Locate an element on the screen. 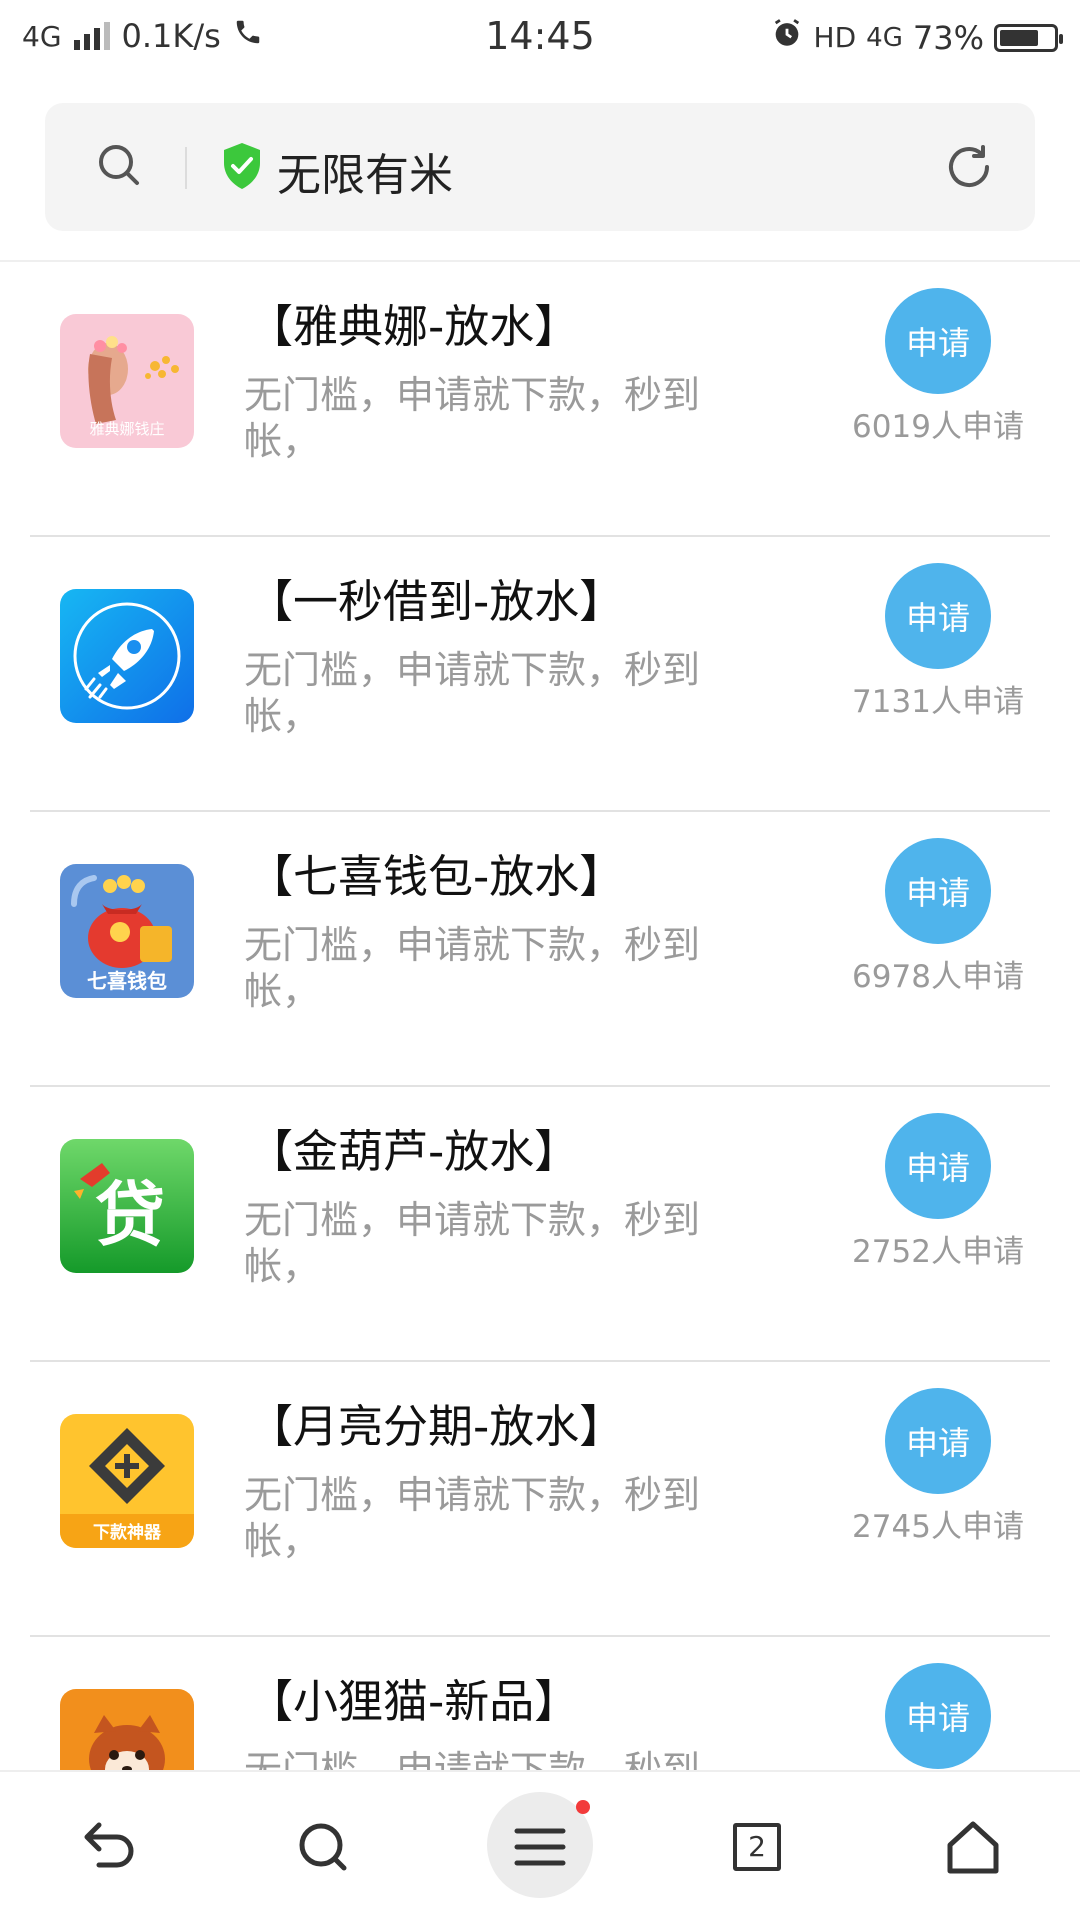  item-title: 【一秒借到-放水】 is located at coordinates (436, 597).